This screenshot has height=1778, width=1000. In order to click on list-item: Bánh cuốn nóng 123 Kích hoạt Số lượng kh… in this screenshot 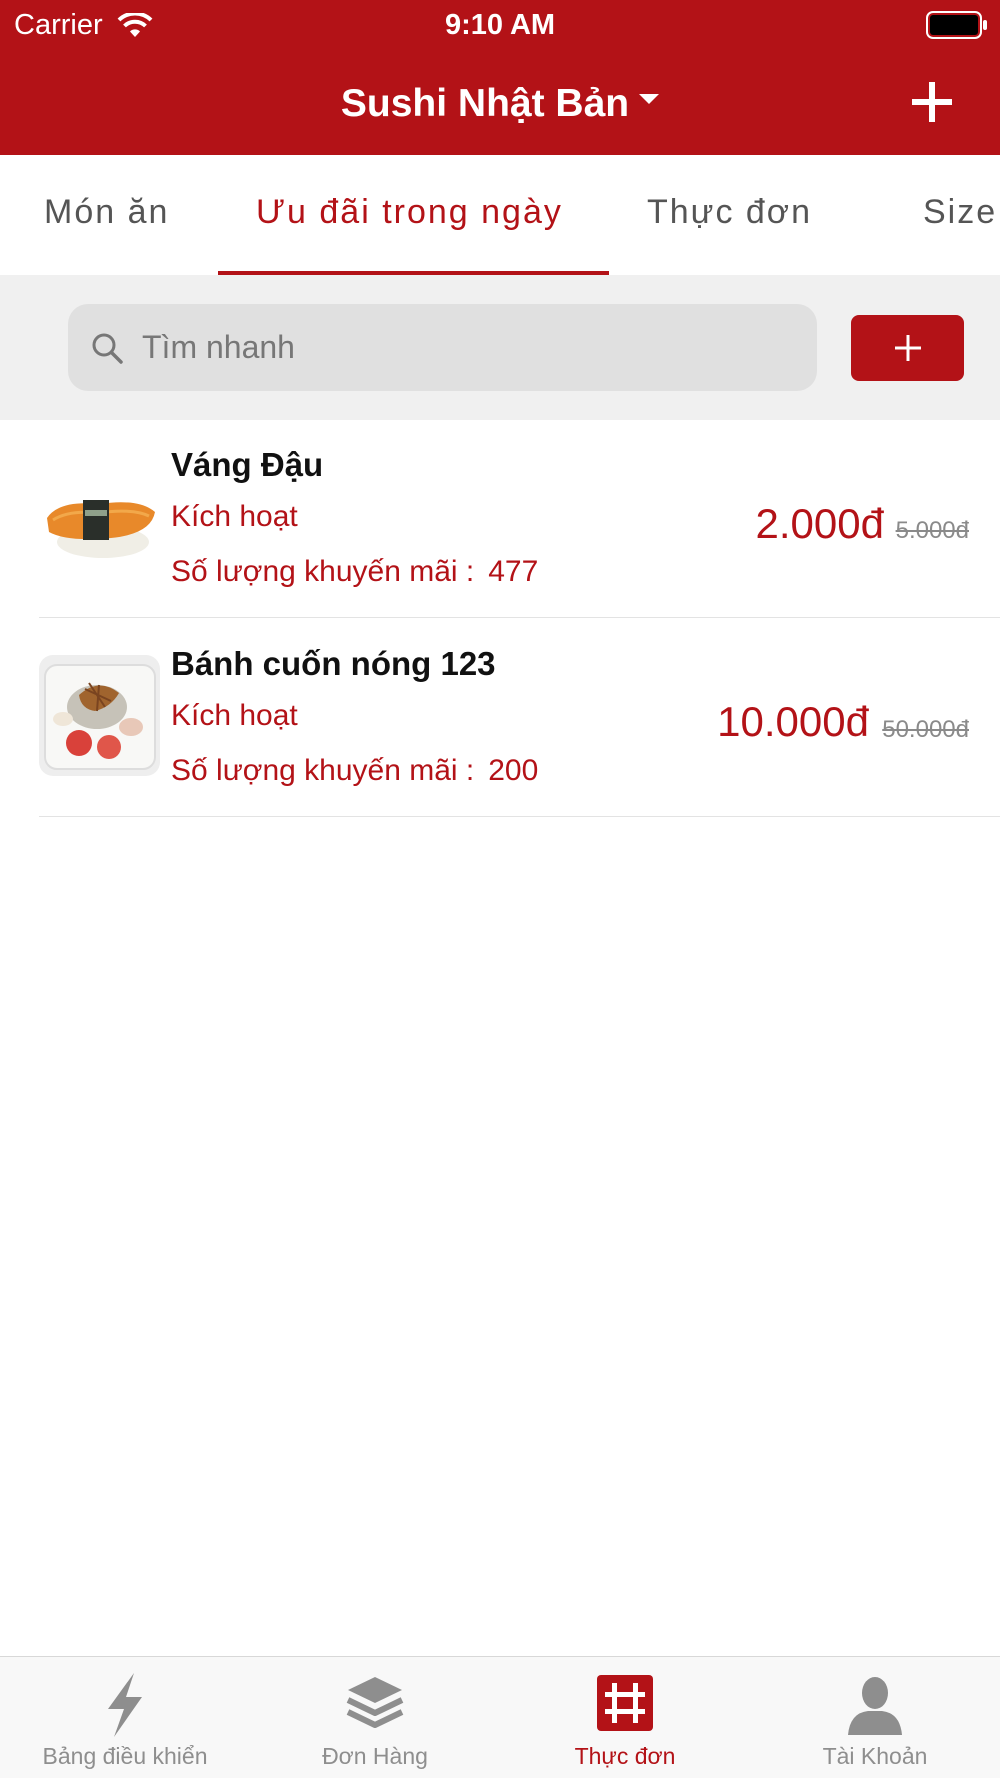, I will do `click(519, 718)`.